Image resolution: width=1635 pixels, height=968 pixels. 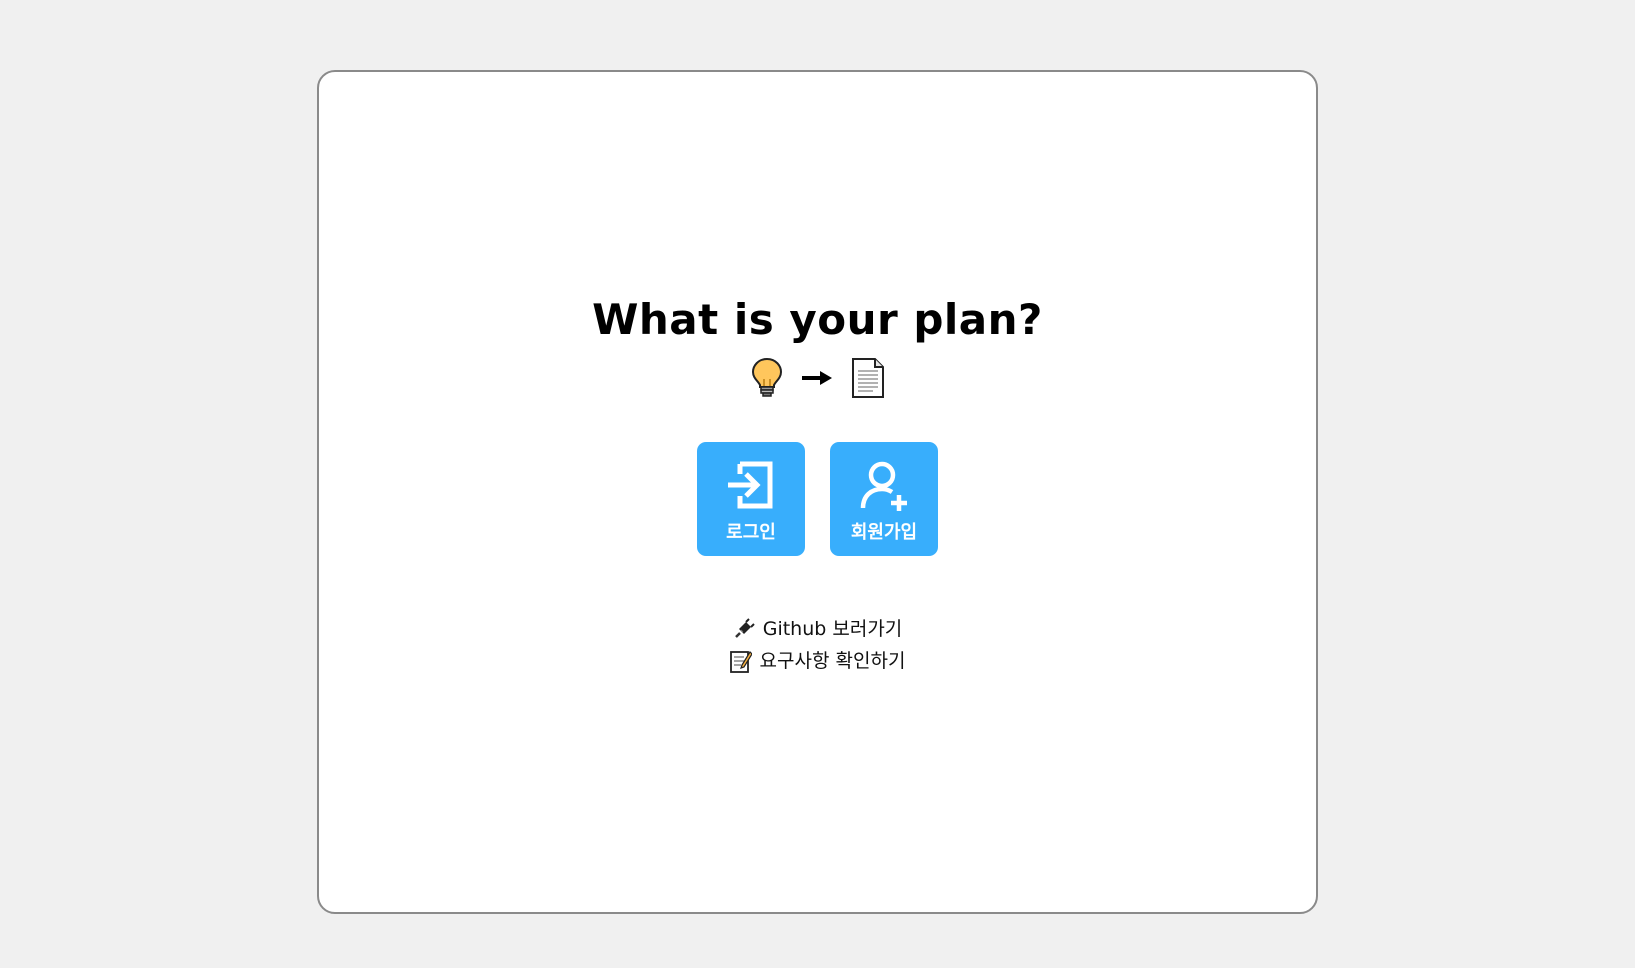 What do you see at coordinates (744, 629) in the screenshot?
I see `plug-icon` at bounding box center [744, 629].